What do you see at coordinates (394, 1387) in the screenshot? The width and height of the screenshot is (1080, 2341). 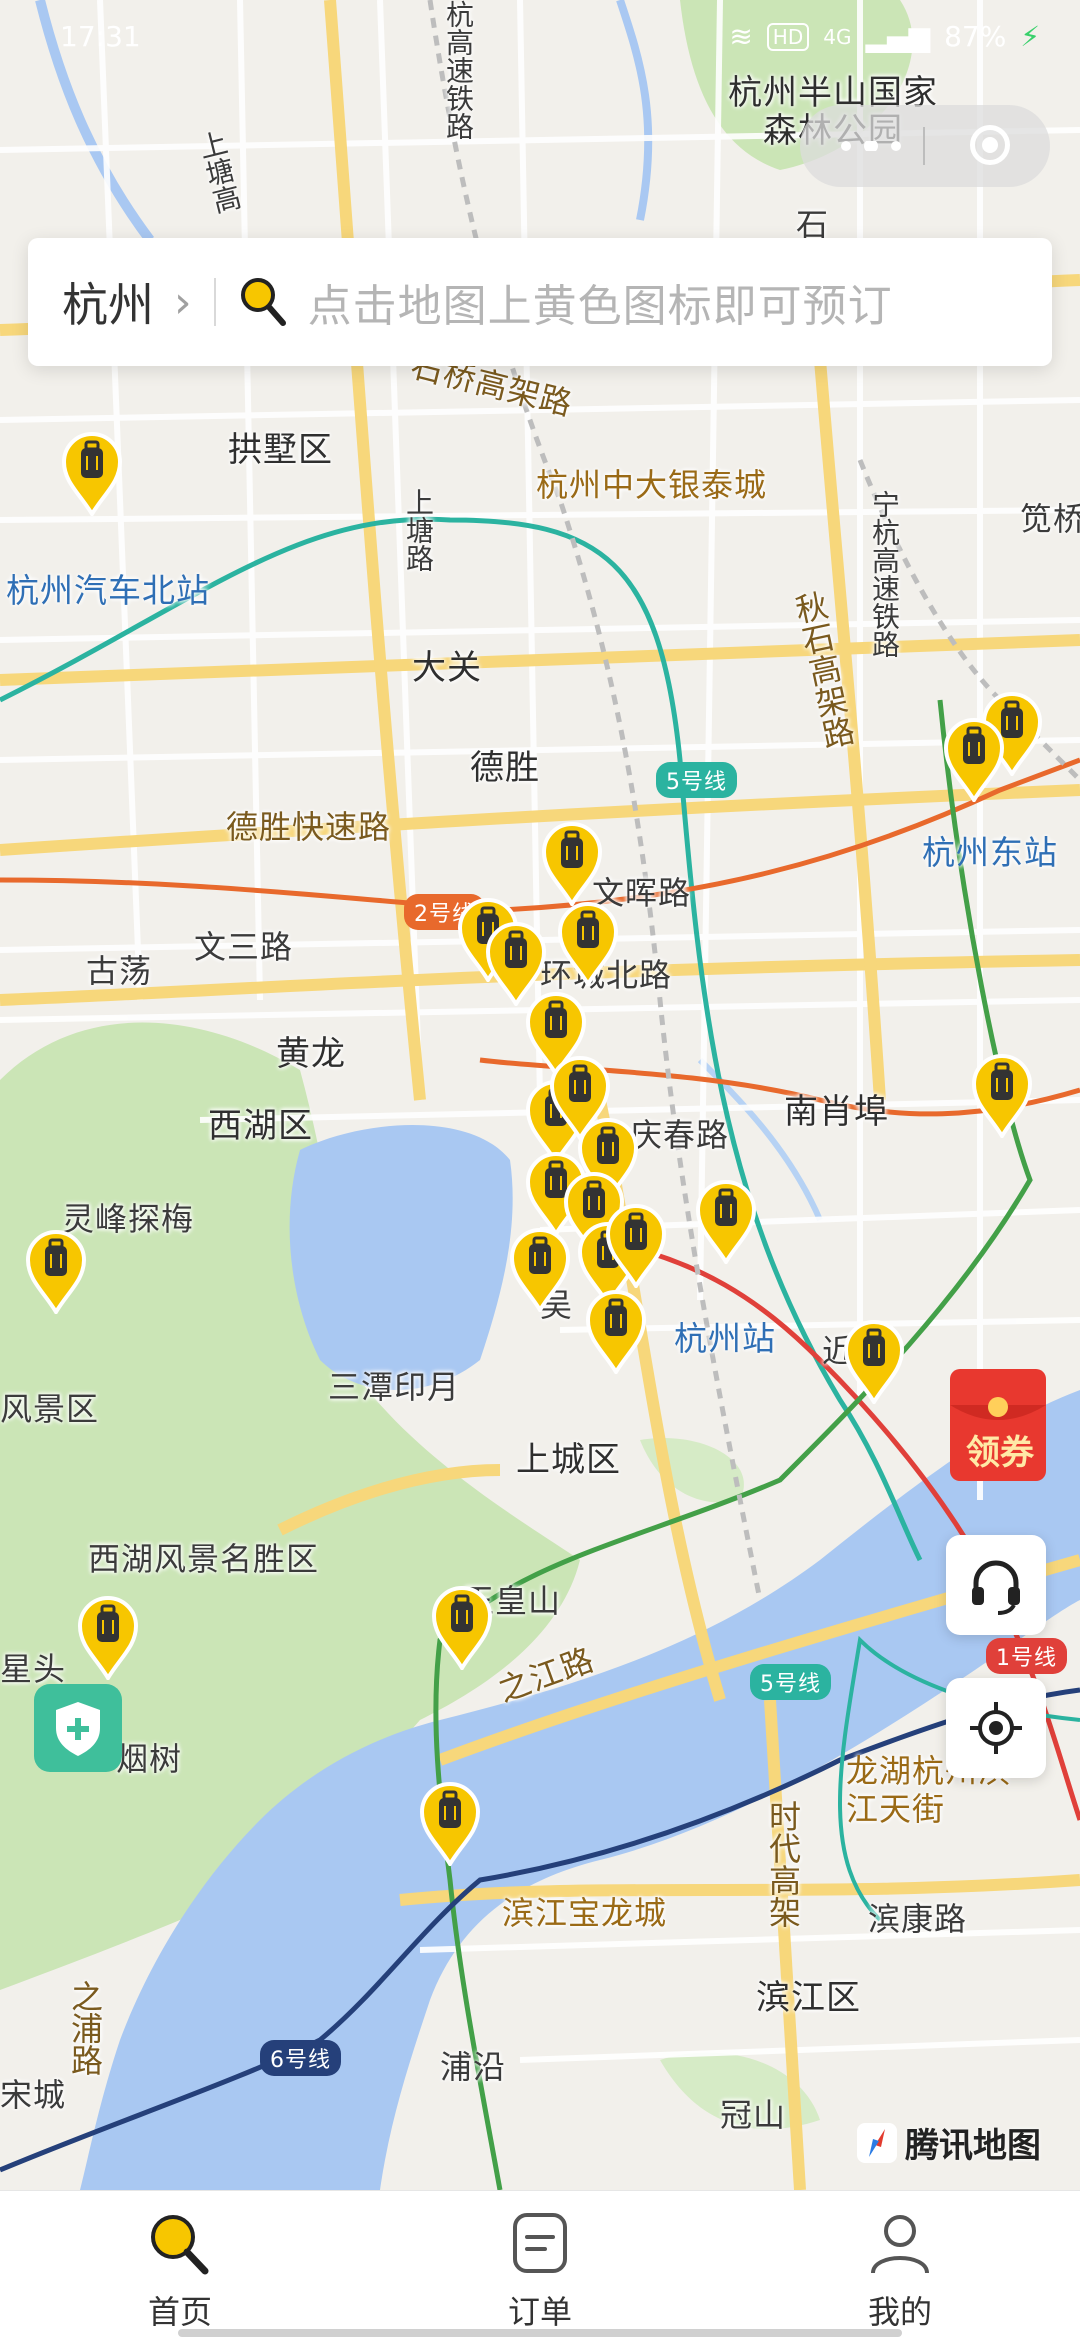 I see `map-label: 三潭印月` at bounding box center [394, 1387].